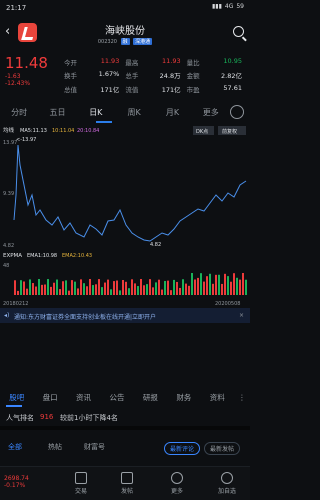 The image size is (320, 500). I want to click on quote-label: 最高, so click(132, 62).